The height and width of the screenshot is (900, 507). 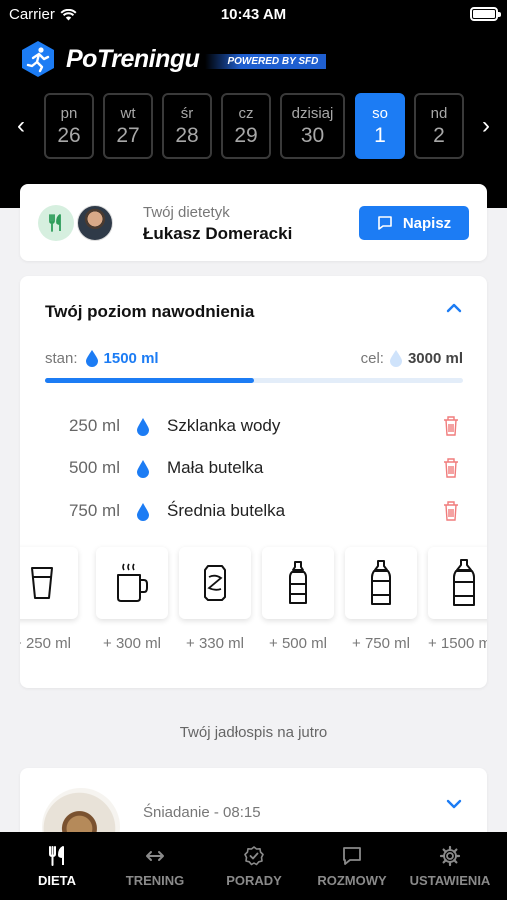 I want to click on badge-icon, so click(x=254, y=856).